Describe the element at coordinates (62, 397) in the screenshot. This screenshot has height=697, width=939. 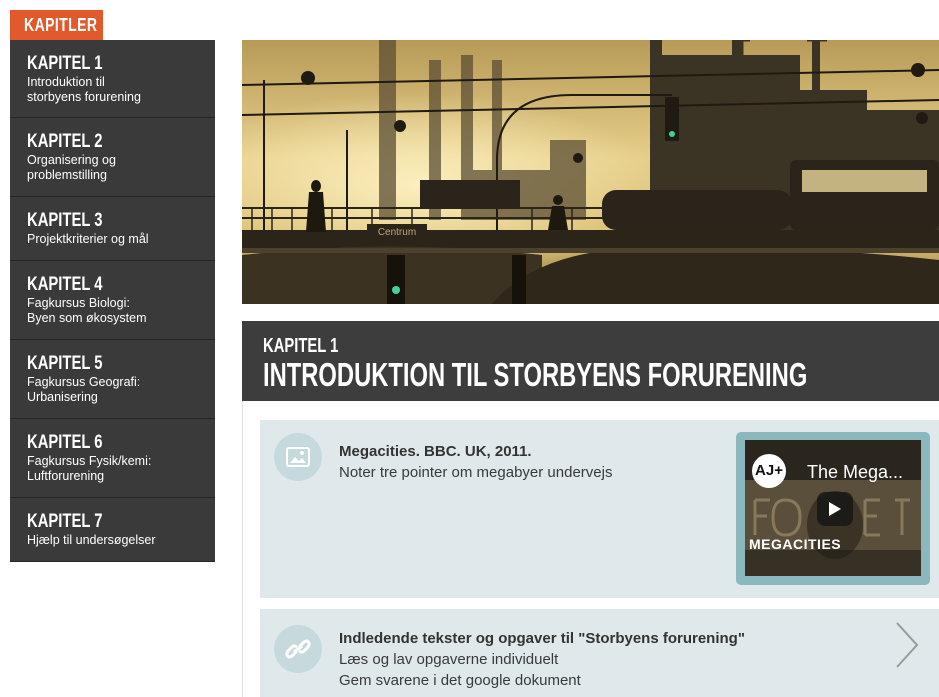
I see `sidebar-item-subtitle: Urbanisering` at that location.